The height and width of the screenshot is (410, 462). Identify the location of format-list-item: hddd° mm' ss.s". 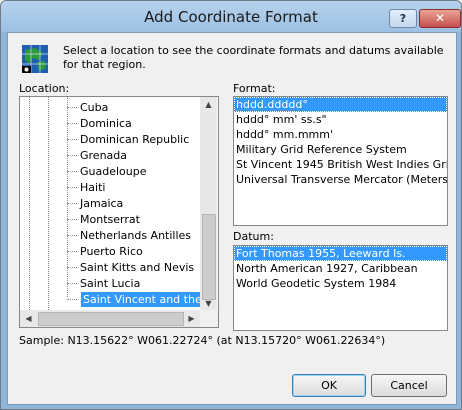
(340, 119).